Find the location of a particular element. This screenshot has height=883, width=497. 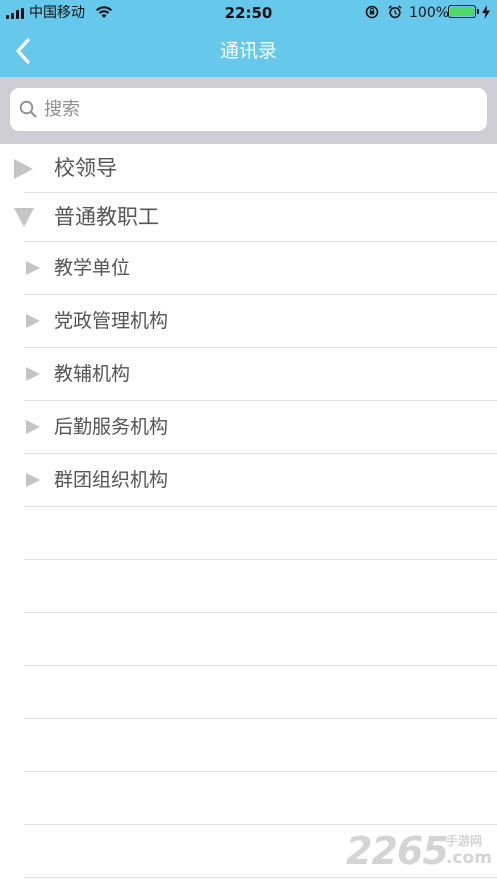

tree-subgroup-teaching-units: 教学单位 is located at coordinates (248, 268).